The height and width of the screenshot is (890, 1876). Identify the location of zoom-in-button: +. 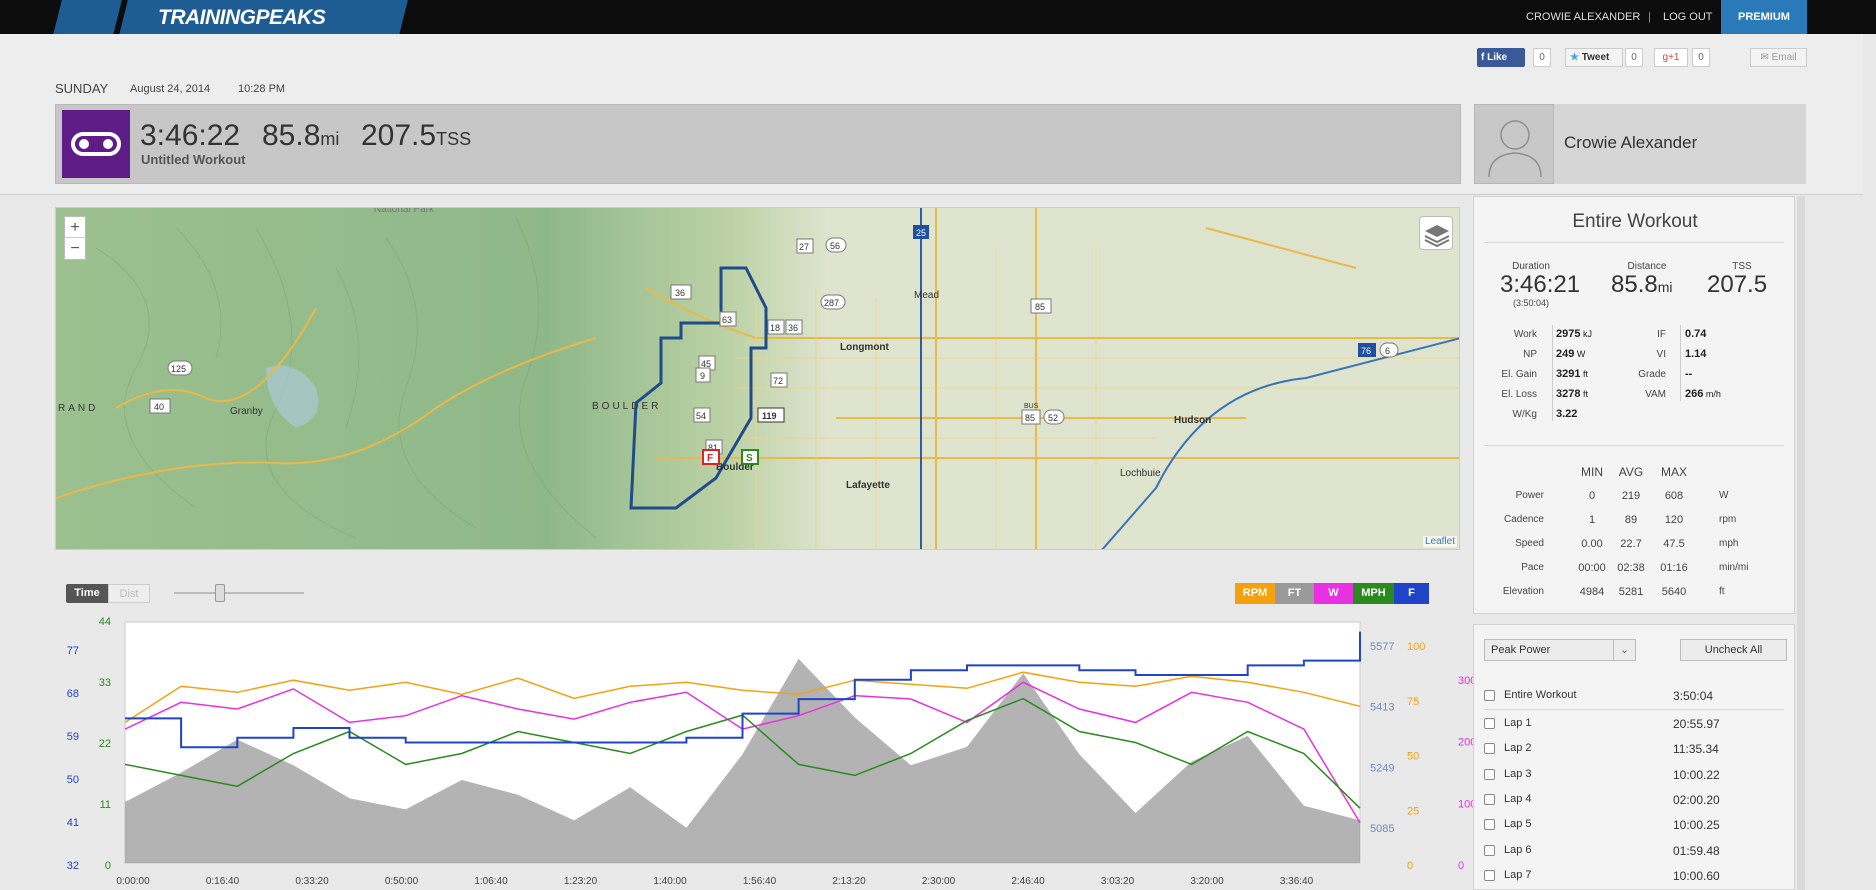
(75, 227).